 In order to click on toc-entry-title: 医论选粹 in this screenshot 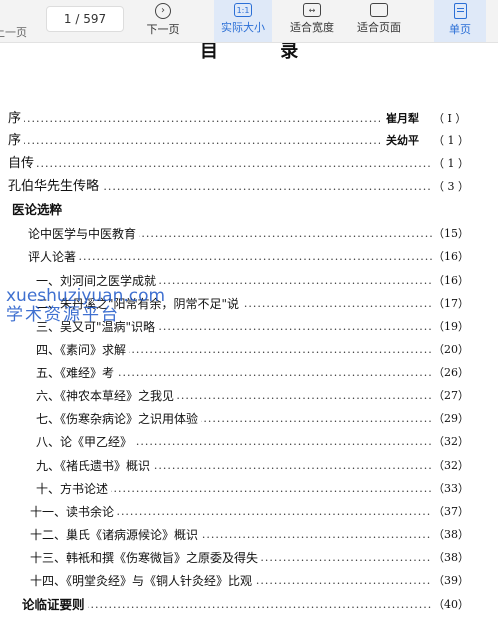, I will do `click(39, 210)`.